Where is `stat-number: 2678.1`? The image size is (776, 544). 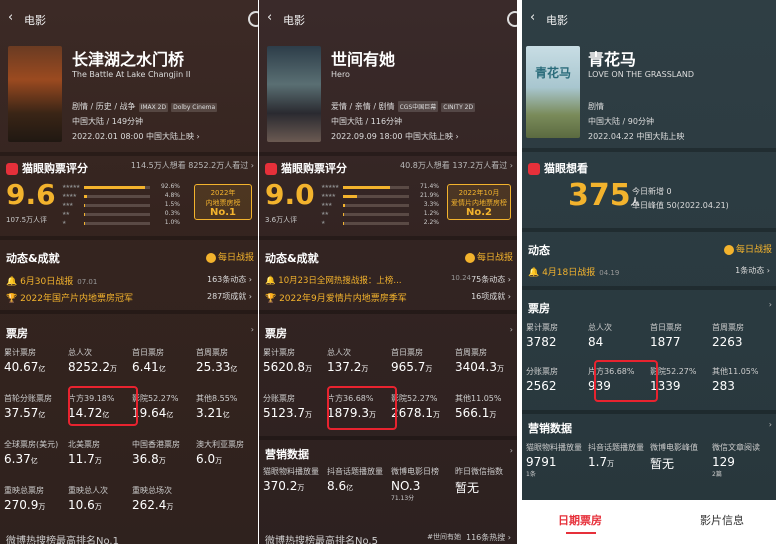
stat-number: 2678.1 is located at coordinates (412, 413).